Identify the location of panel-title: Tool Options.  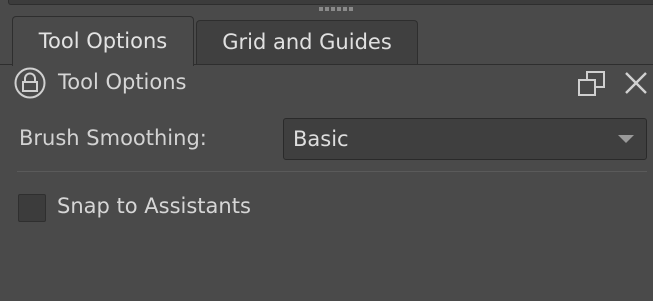
(122, 82).